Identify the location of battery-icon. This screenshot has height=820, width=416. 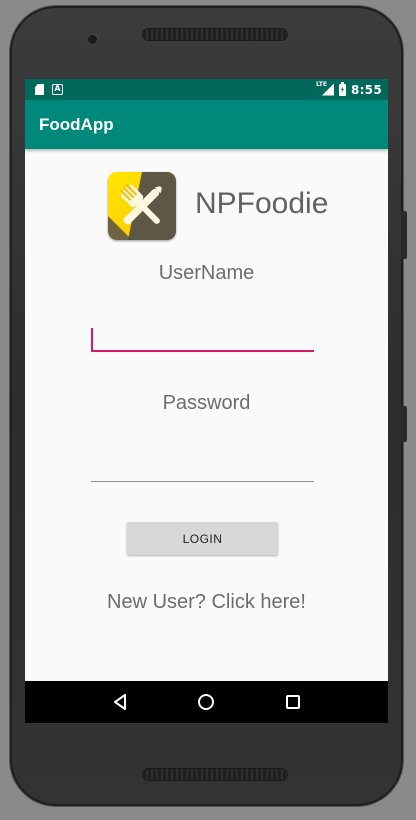
(342, 88).